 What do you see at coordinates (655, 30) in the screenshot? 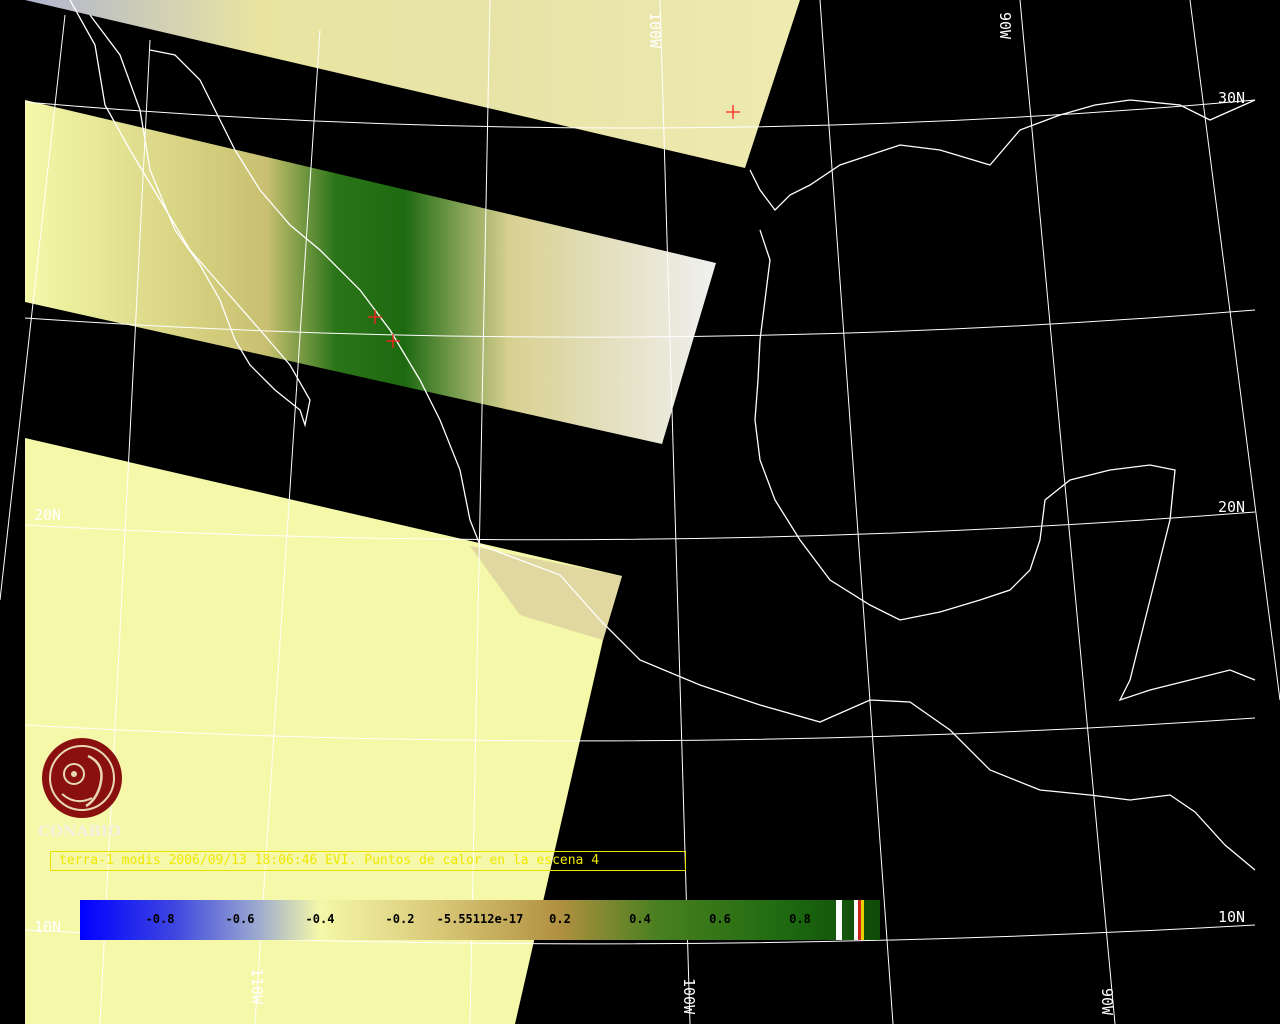
I see `lon-label-100w-top: 100W` at bounding box center [655, 30].